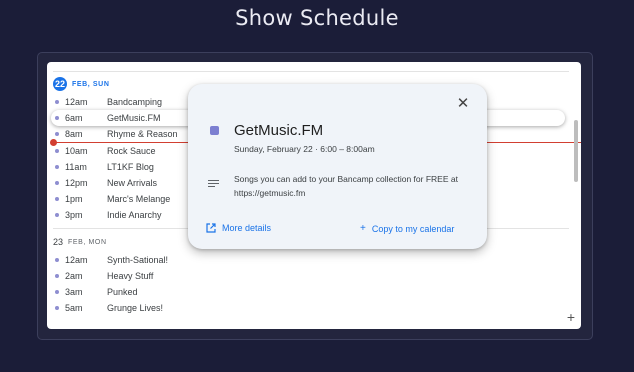  I want to click on event-time: 1pm, so click(74, 199).